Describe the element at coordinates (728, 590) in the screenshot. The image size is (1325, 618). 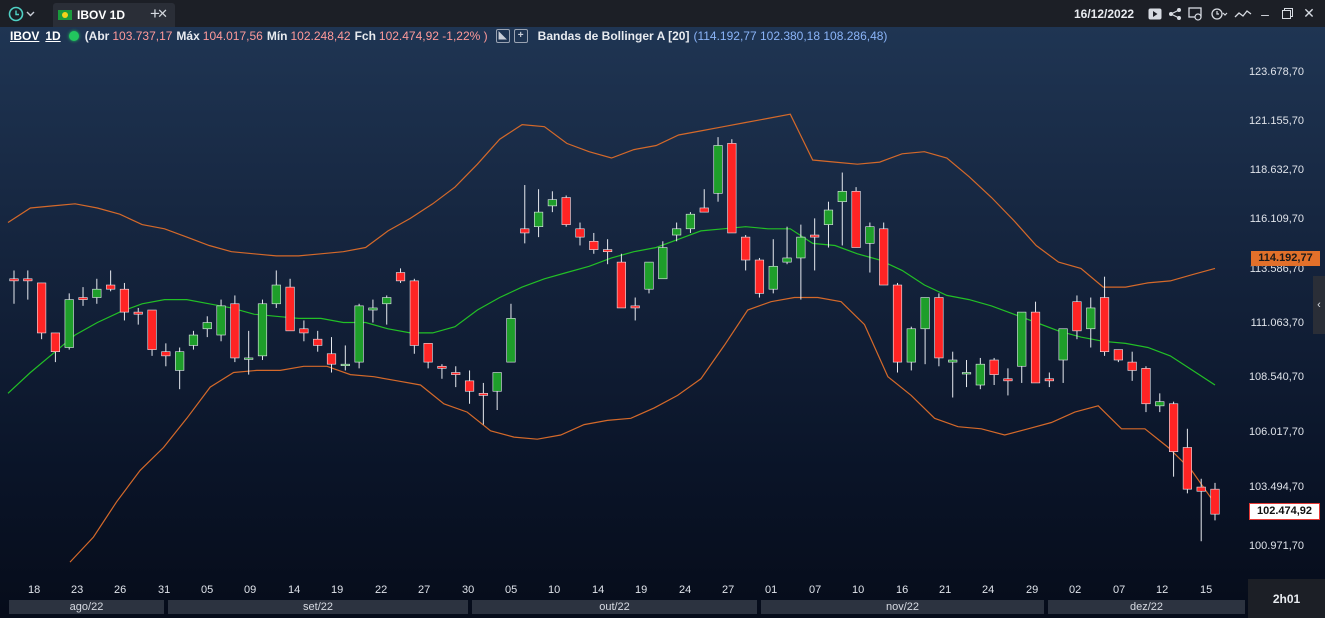
I see `date-tick: 27` at that location.